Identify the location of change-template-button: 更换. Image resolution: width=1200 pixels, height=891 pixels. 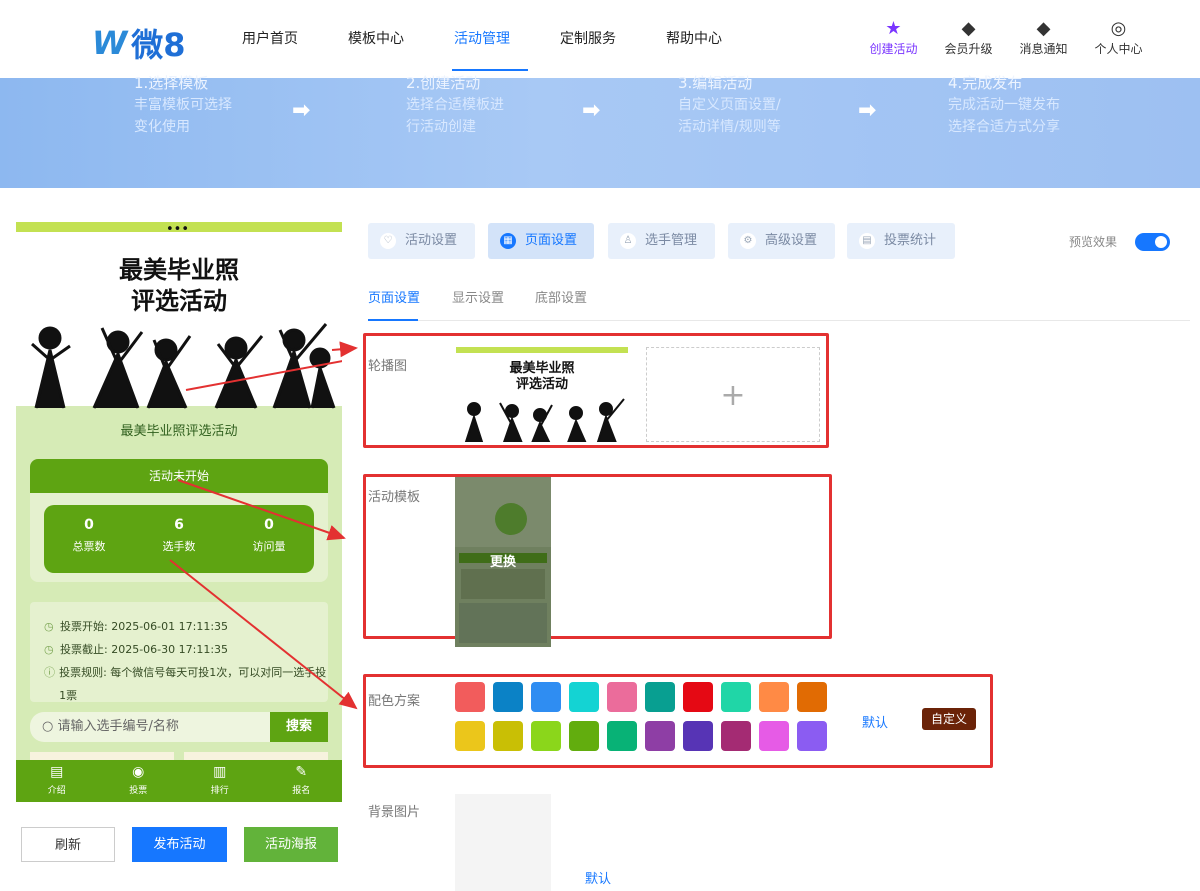
(503, 560).